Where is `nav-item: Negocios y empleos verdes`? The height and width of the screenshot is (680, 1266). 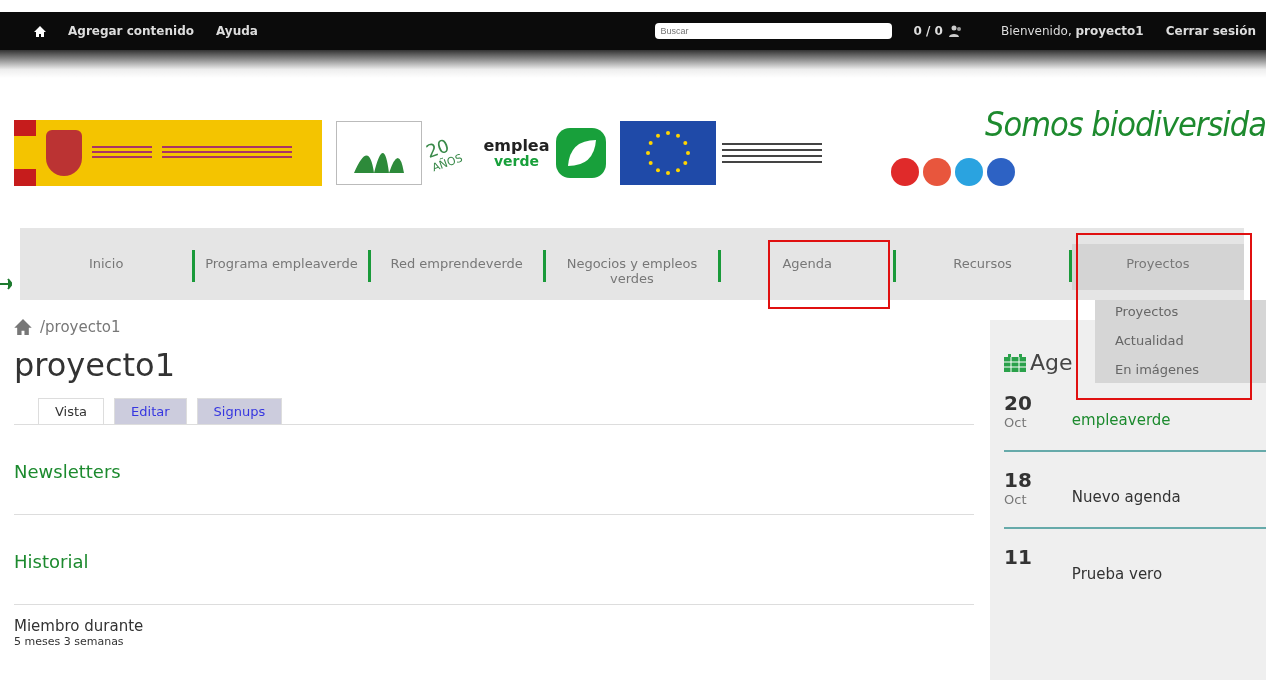 nav-item: Negocios y empleos verdes is located at coordinates (632, 267).